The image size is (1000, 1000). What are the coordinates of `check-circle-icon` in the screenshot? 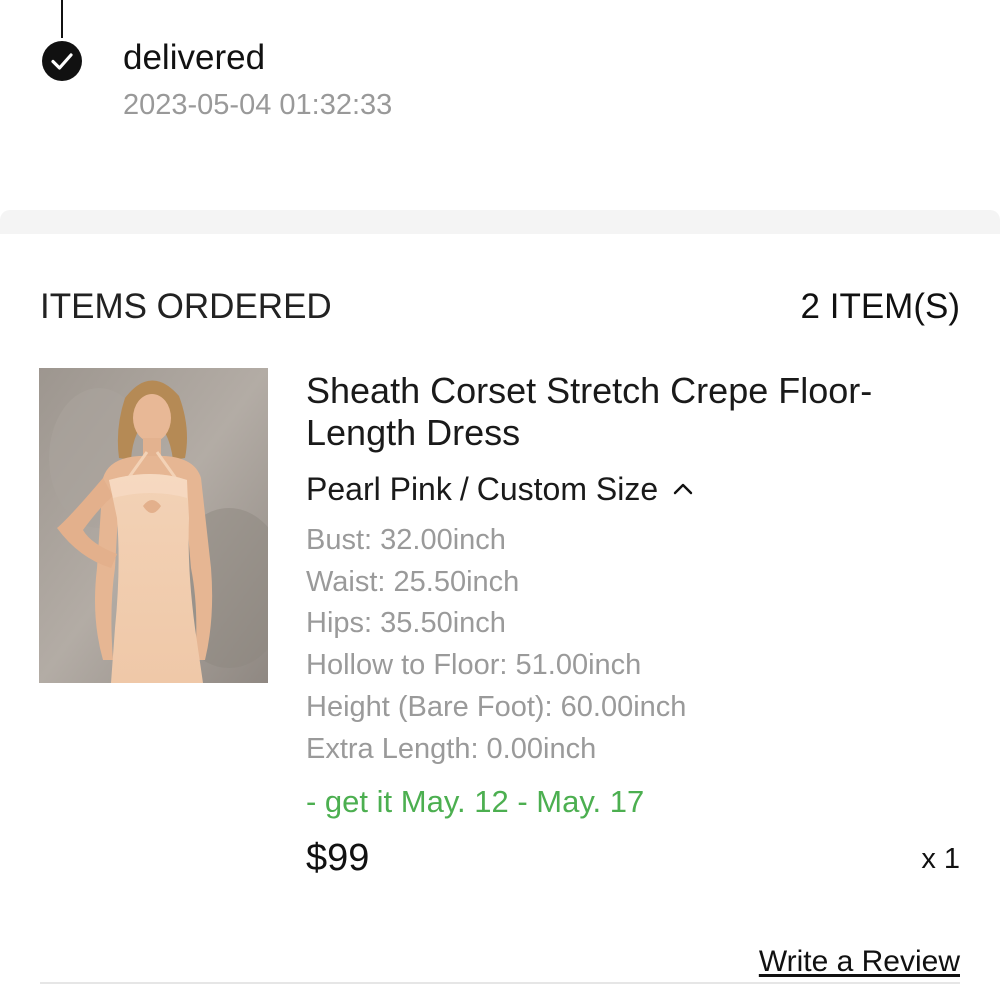 It's located at (62, 61).